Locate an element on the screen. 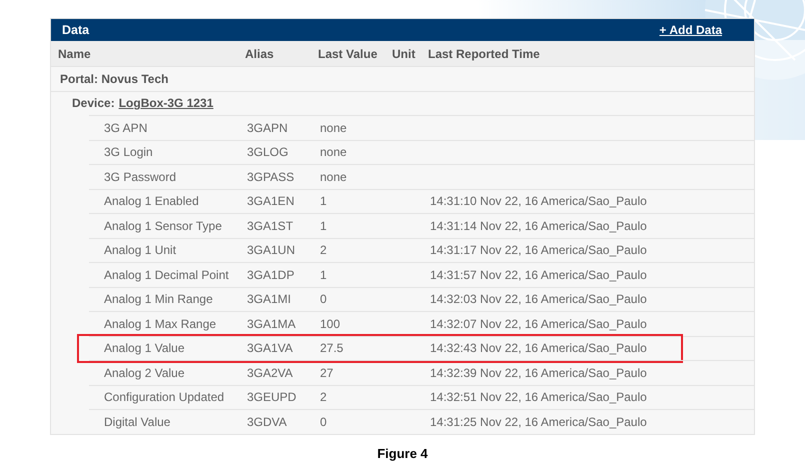  time-cell-text: 14:31:25 Nov 22, 16 America/Sao_Paulo is located at coordinates (538, 422).